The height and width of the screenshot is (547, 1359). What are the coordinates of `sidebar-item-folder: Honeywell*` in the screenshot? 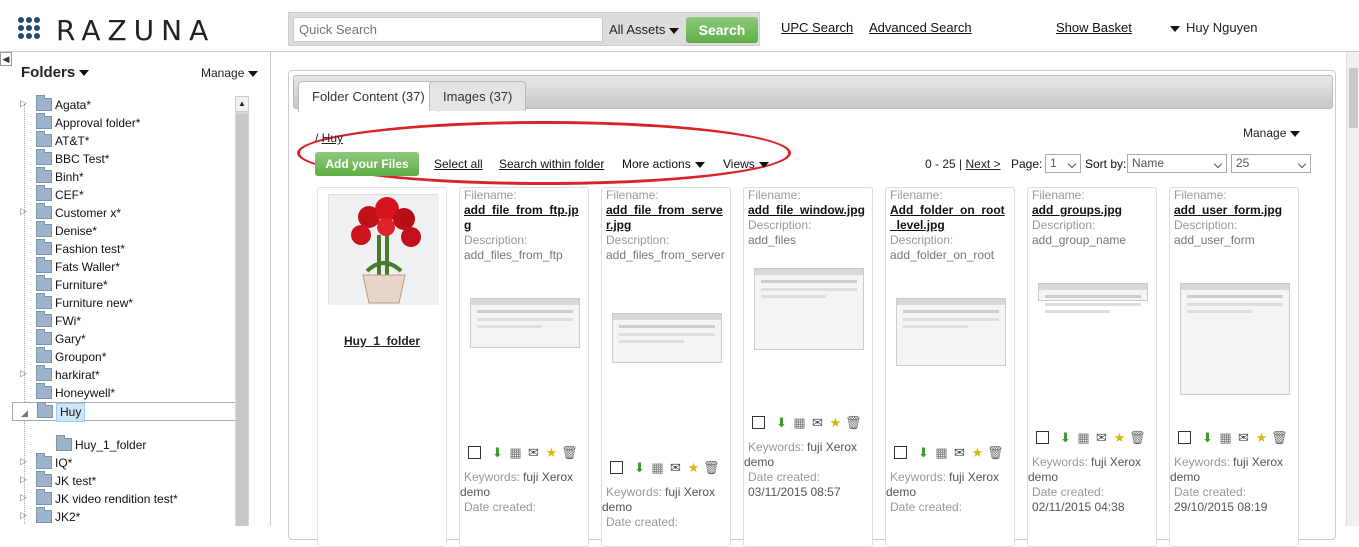 It's located at (129, 392).